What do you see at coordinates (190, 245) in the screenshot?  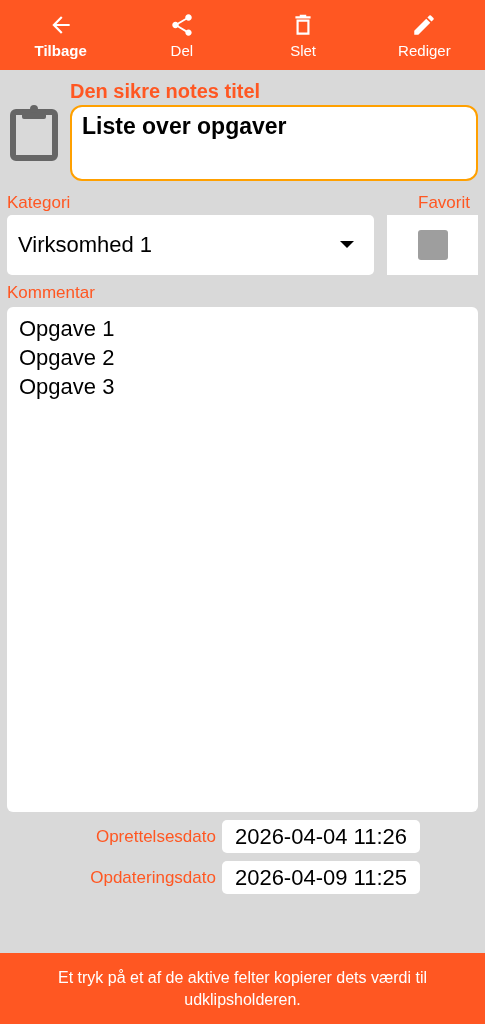 I see `category-dropdown: Virksomhed 1` at bounding box center [190, 245].